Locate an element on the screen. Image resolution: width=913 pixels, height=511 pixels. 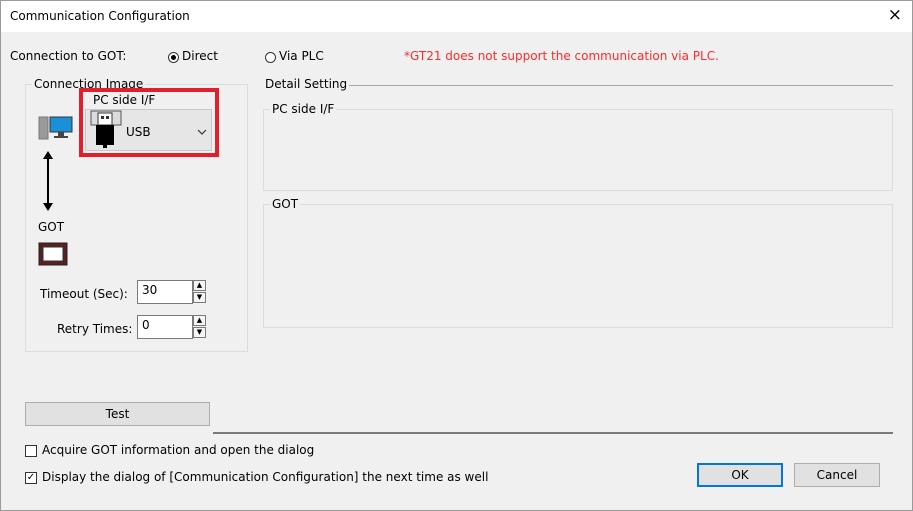
radio-direct-label: Direct is located at coordinates (200, 56).